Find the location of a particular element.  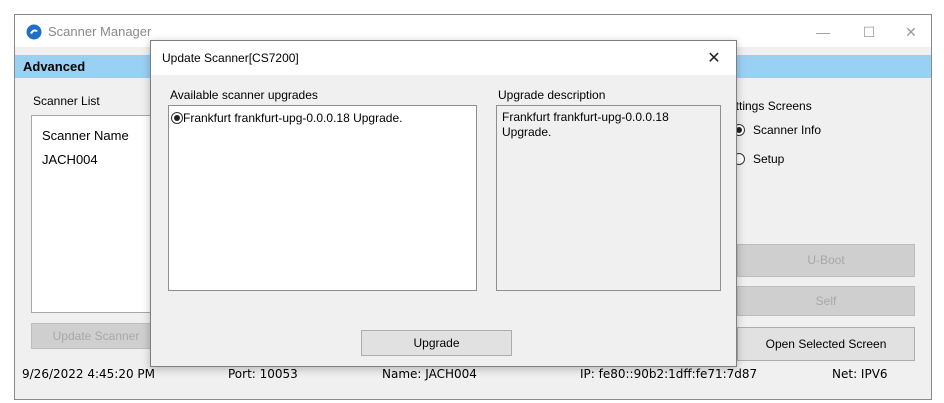

tab-advanced: Advanced is located at coordinates (54, 66).